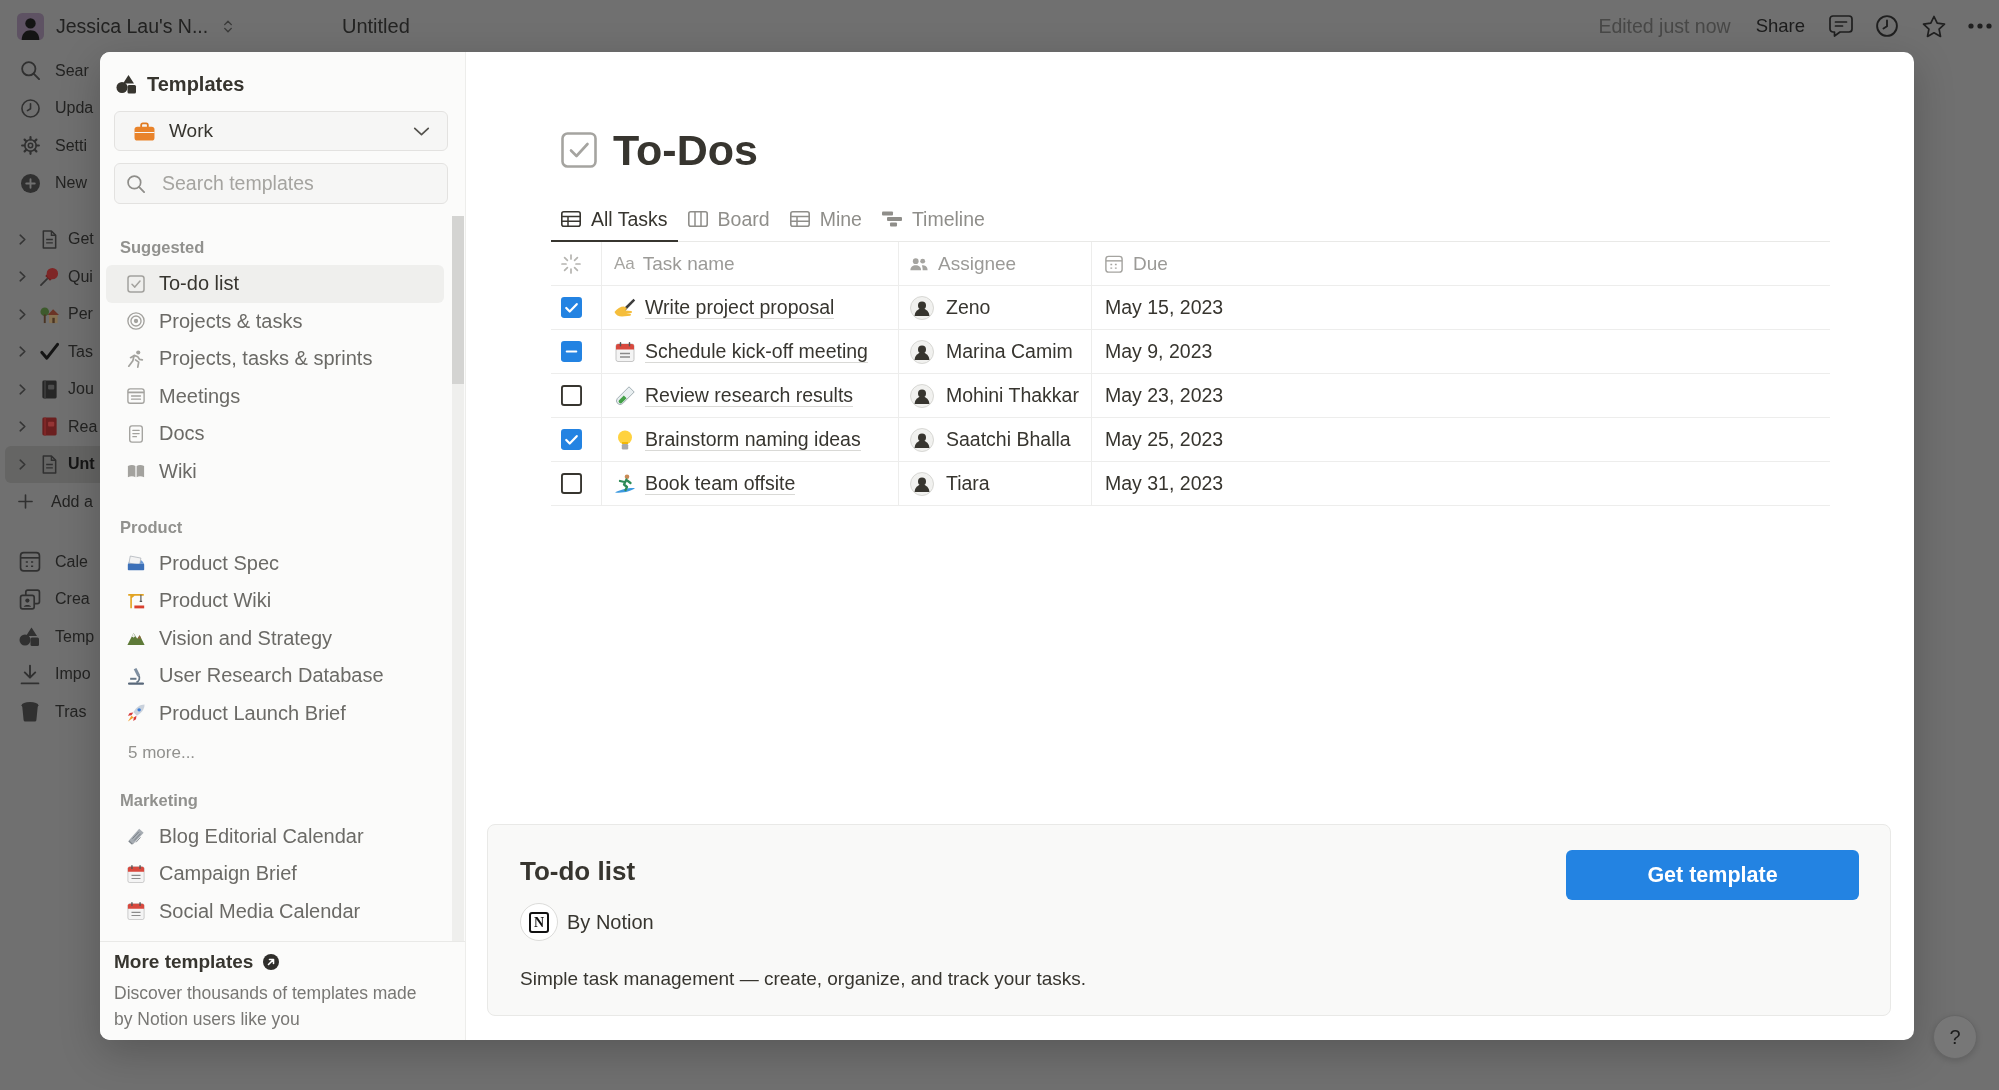  Describe the element at coordinates (50, 502) in the screenshot. I see `add-page-item: Add a` at that location.